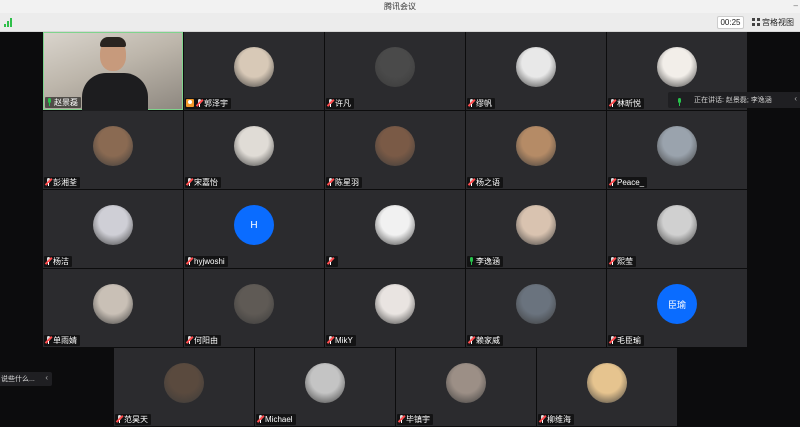 The width and height of the screenshot is (800, 427). I want to click on participant-tile: 彭湘荃, so click(113, 150).